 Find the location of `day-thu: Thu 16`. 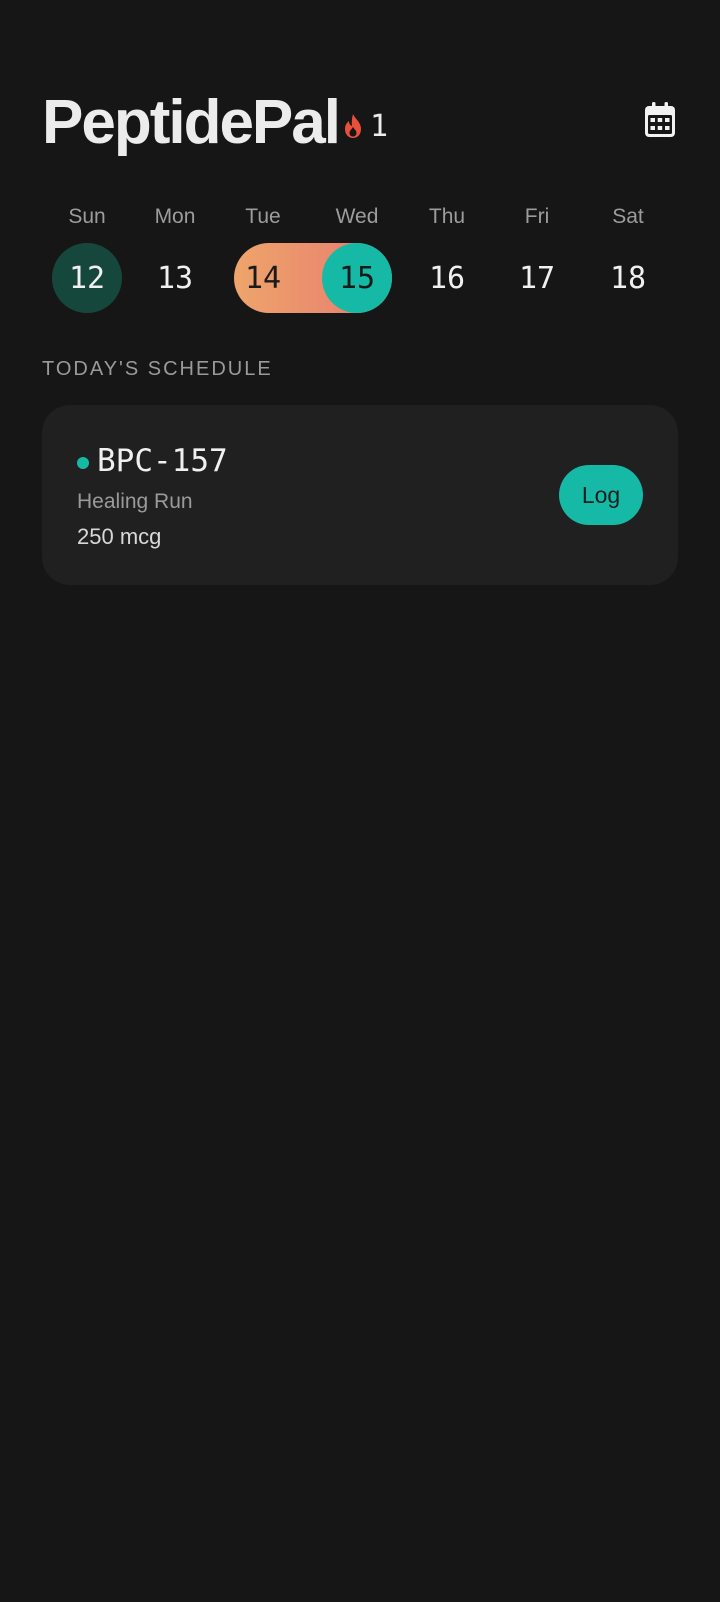

day-thu: Thu 16 is located at coordinates (447, 260).